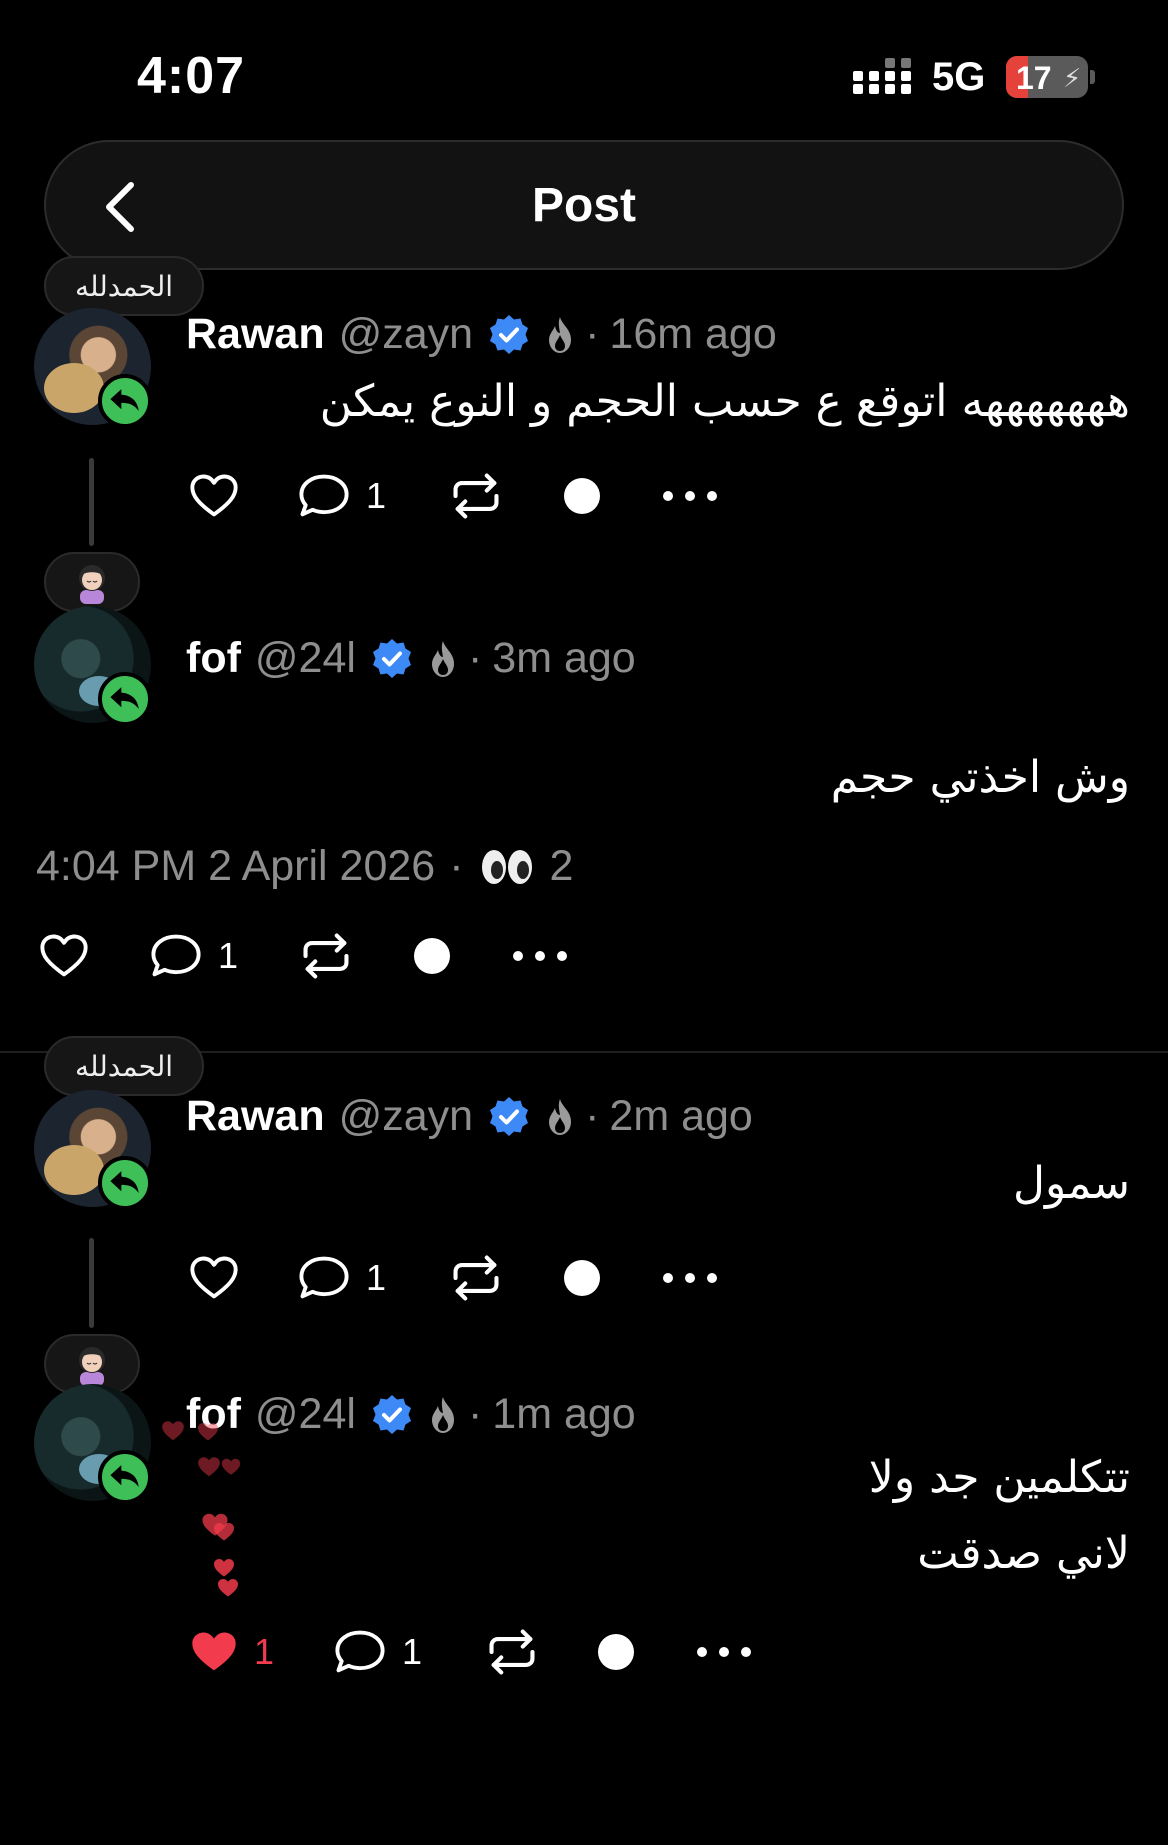 The image size is (1168, 1845). I want to click on header-bar: Post, so click(584, 205).